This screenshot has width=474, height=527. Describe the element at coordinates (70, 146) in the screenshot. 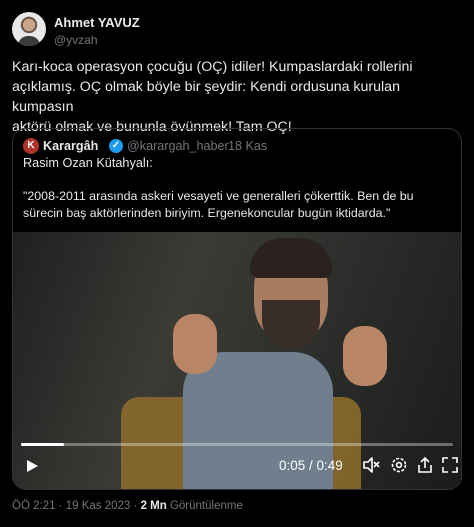

I see `quoted-author-name: Karargâh` at that location.